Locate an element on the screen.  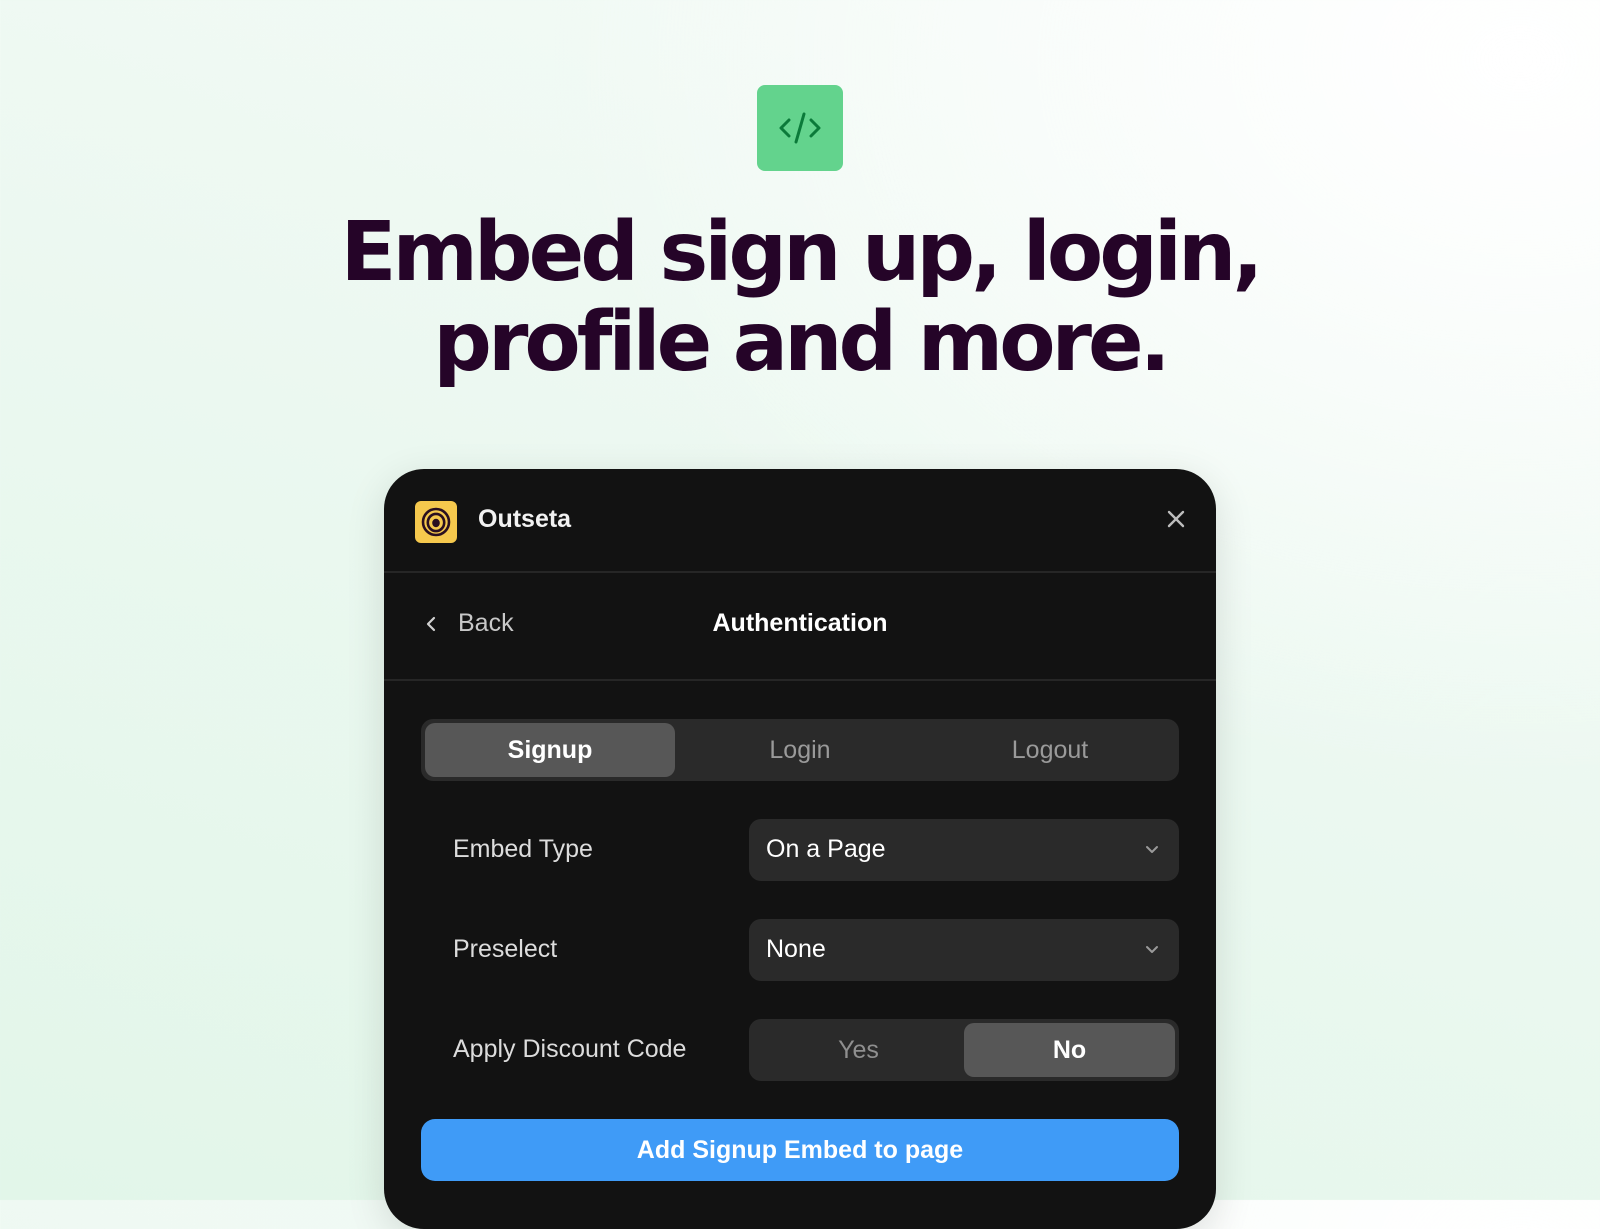
close-button is located at coordinates (1176, 519).